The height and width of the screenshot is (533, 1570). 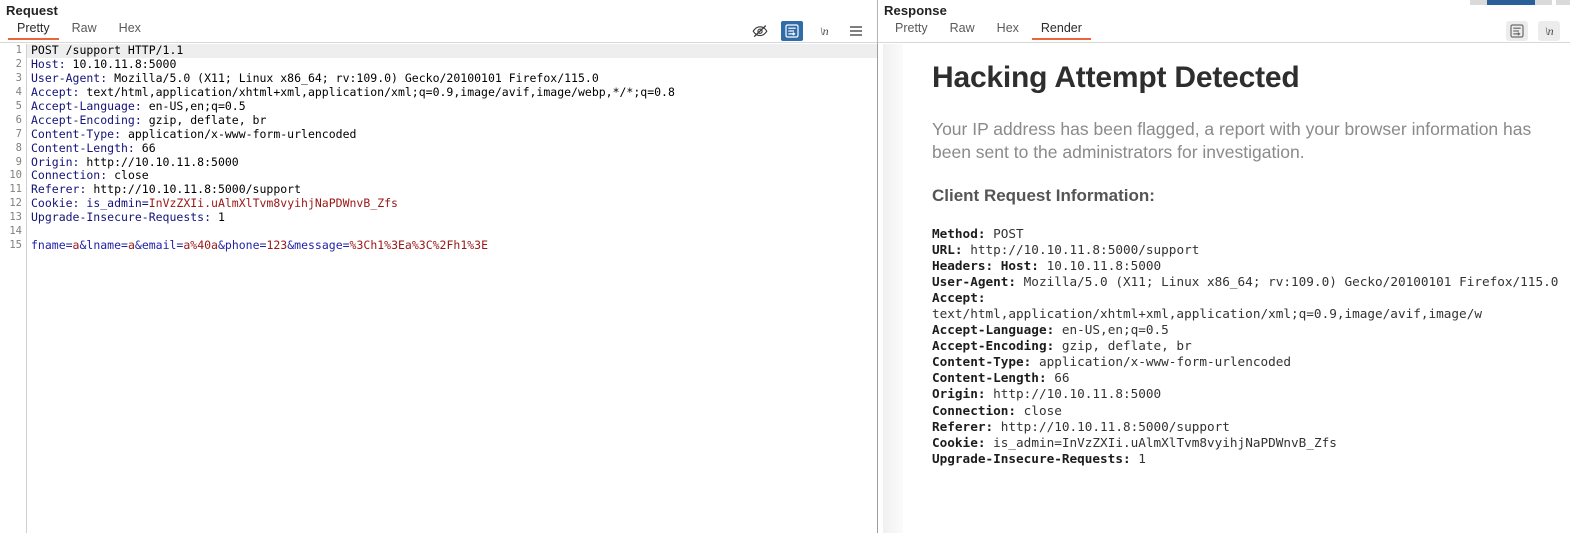 What do you see at coordinates (893, 288) in the screenshot?
I see `render-left-margin` at bounding box center [893, 288].